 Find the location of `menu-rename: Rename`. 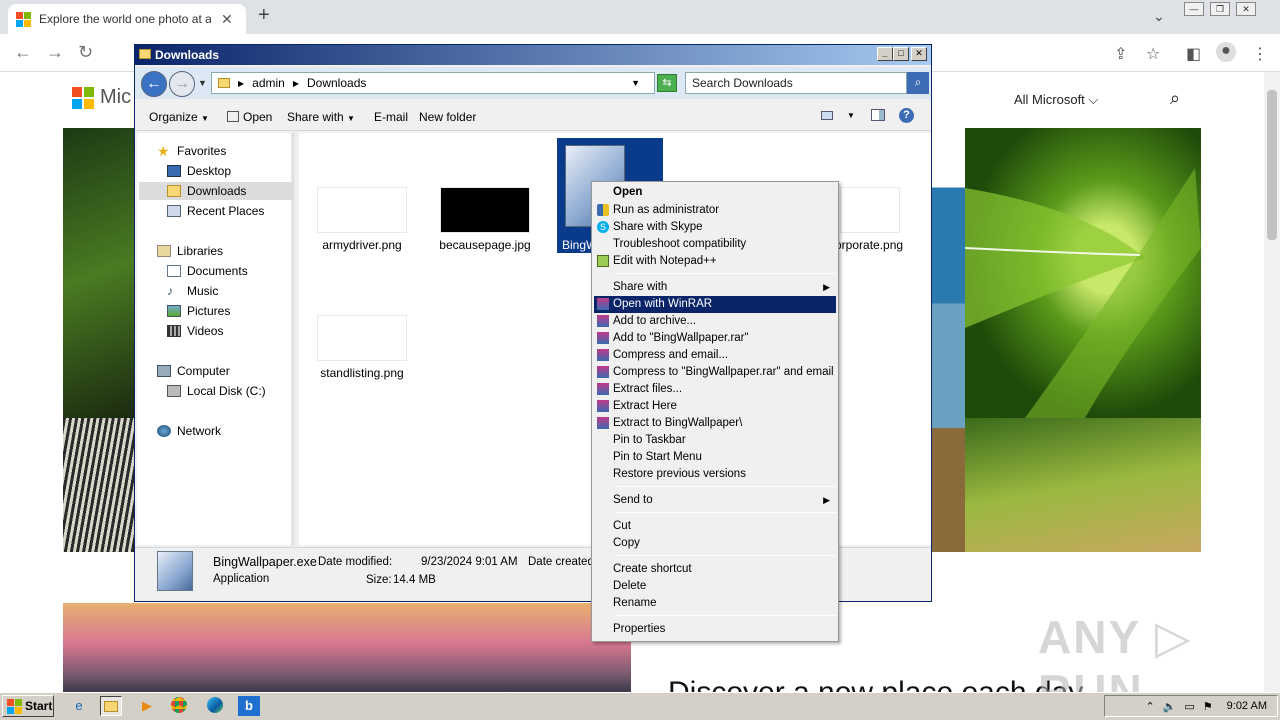

menu-rename: Rename is located at coordinates (715, 603).